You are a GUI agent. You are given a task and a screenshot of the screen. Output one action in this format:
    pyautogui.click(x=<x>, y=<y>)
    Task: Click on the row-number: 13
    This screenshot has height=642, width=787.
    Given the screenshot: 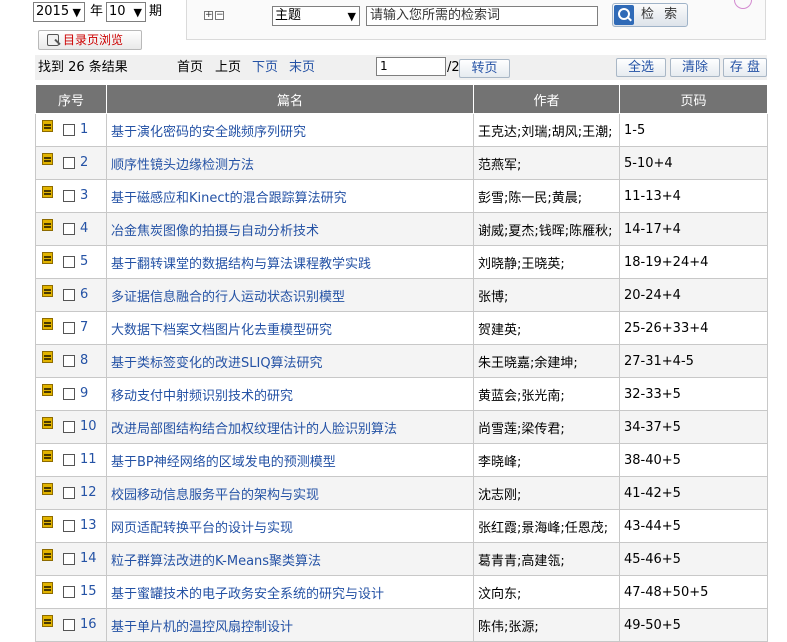 What is the action you would take?
    pyautogui.click(x=88, y=525)
    